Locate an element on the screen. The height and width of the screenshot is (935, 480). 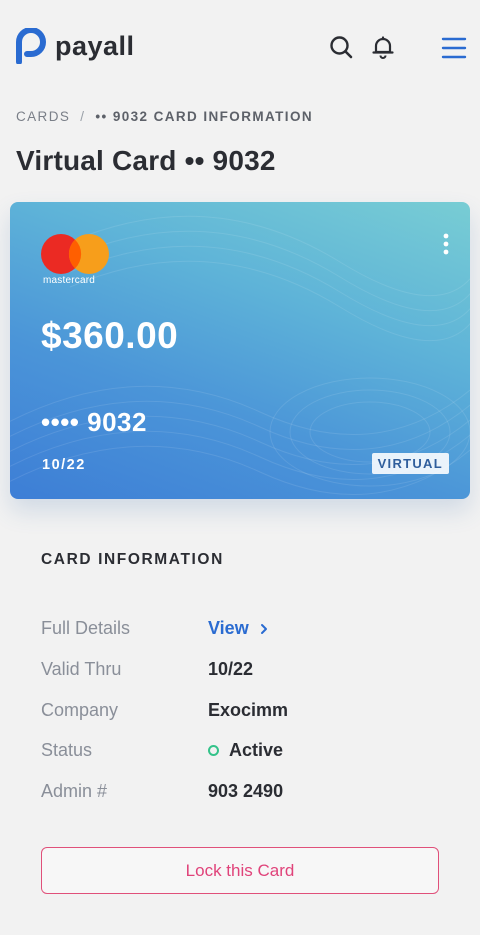
info-label: Company is located at coordinates (80, 710).